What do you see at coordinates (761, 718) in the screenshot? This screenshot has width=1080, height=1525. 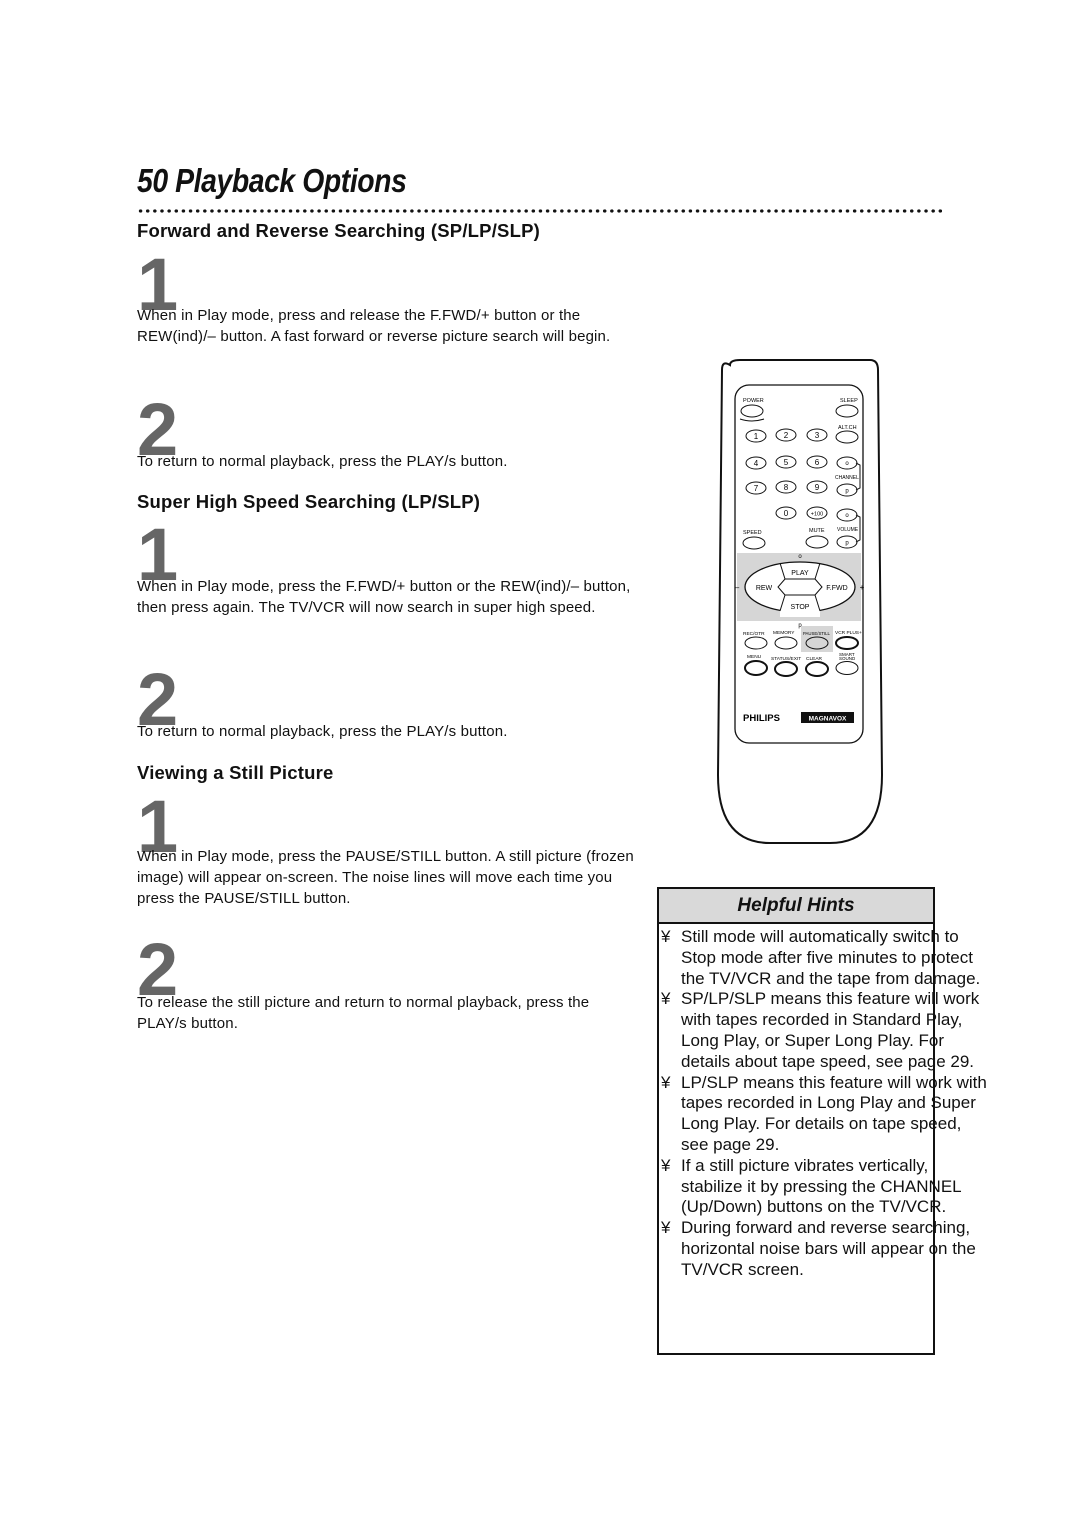 I see `philips-logo: PHILIPS` at bounding box center [761, 718].